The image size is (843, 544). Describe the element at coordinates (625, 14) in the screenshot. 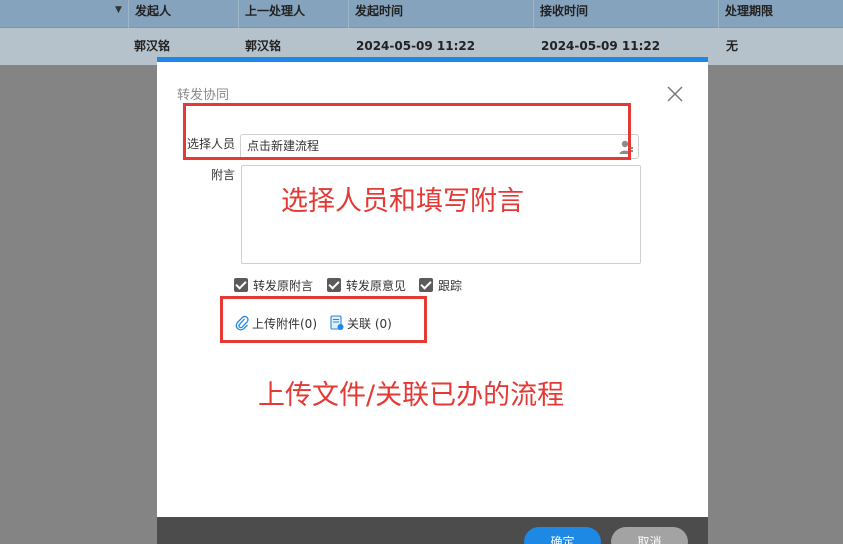

I see `header-receive-time: 接收时间` at that location.